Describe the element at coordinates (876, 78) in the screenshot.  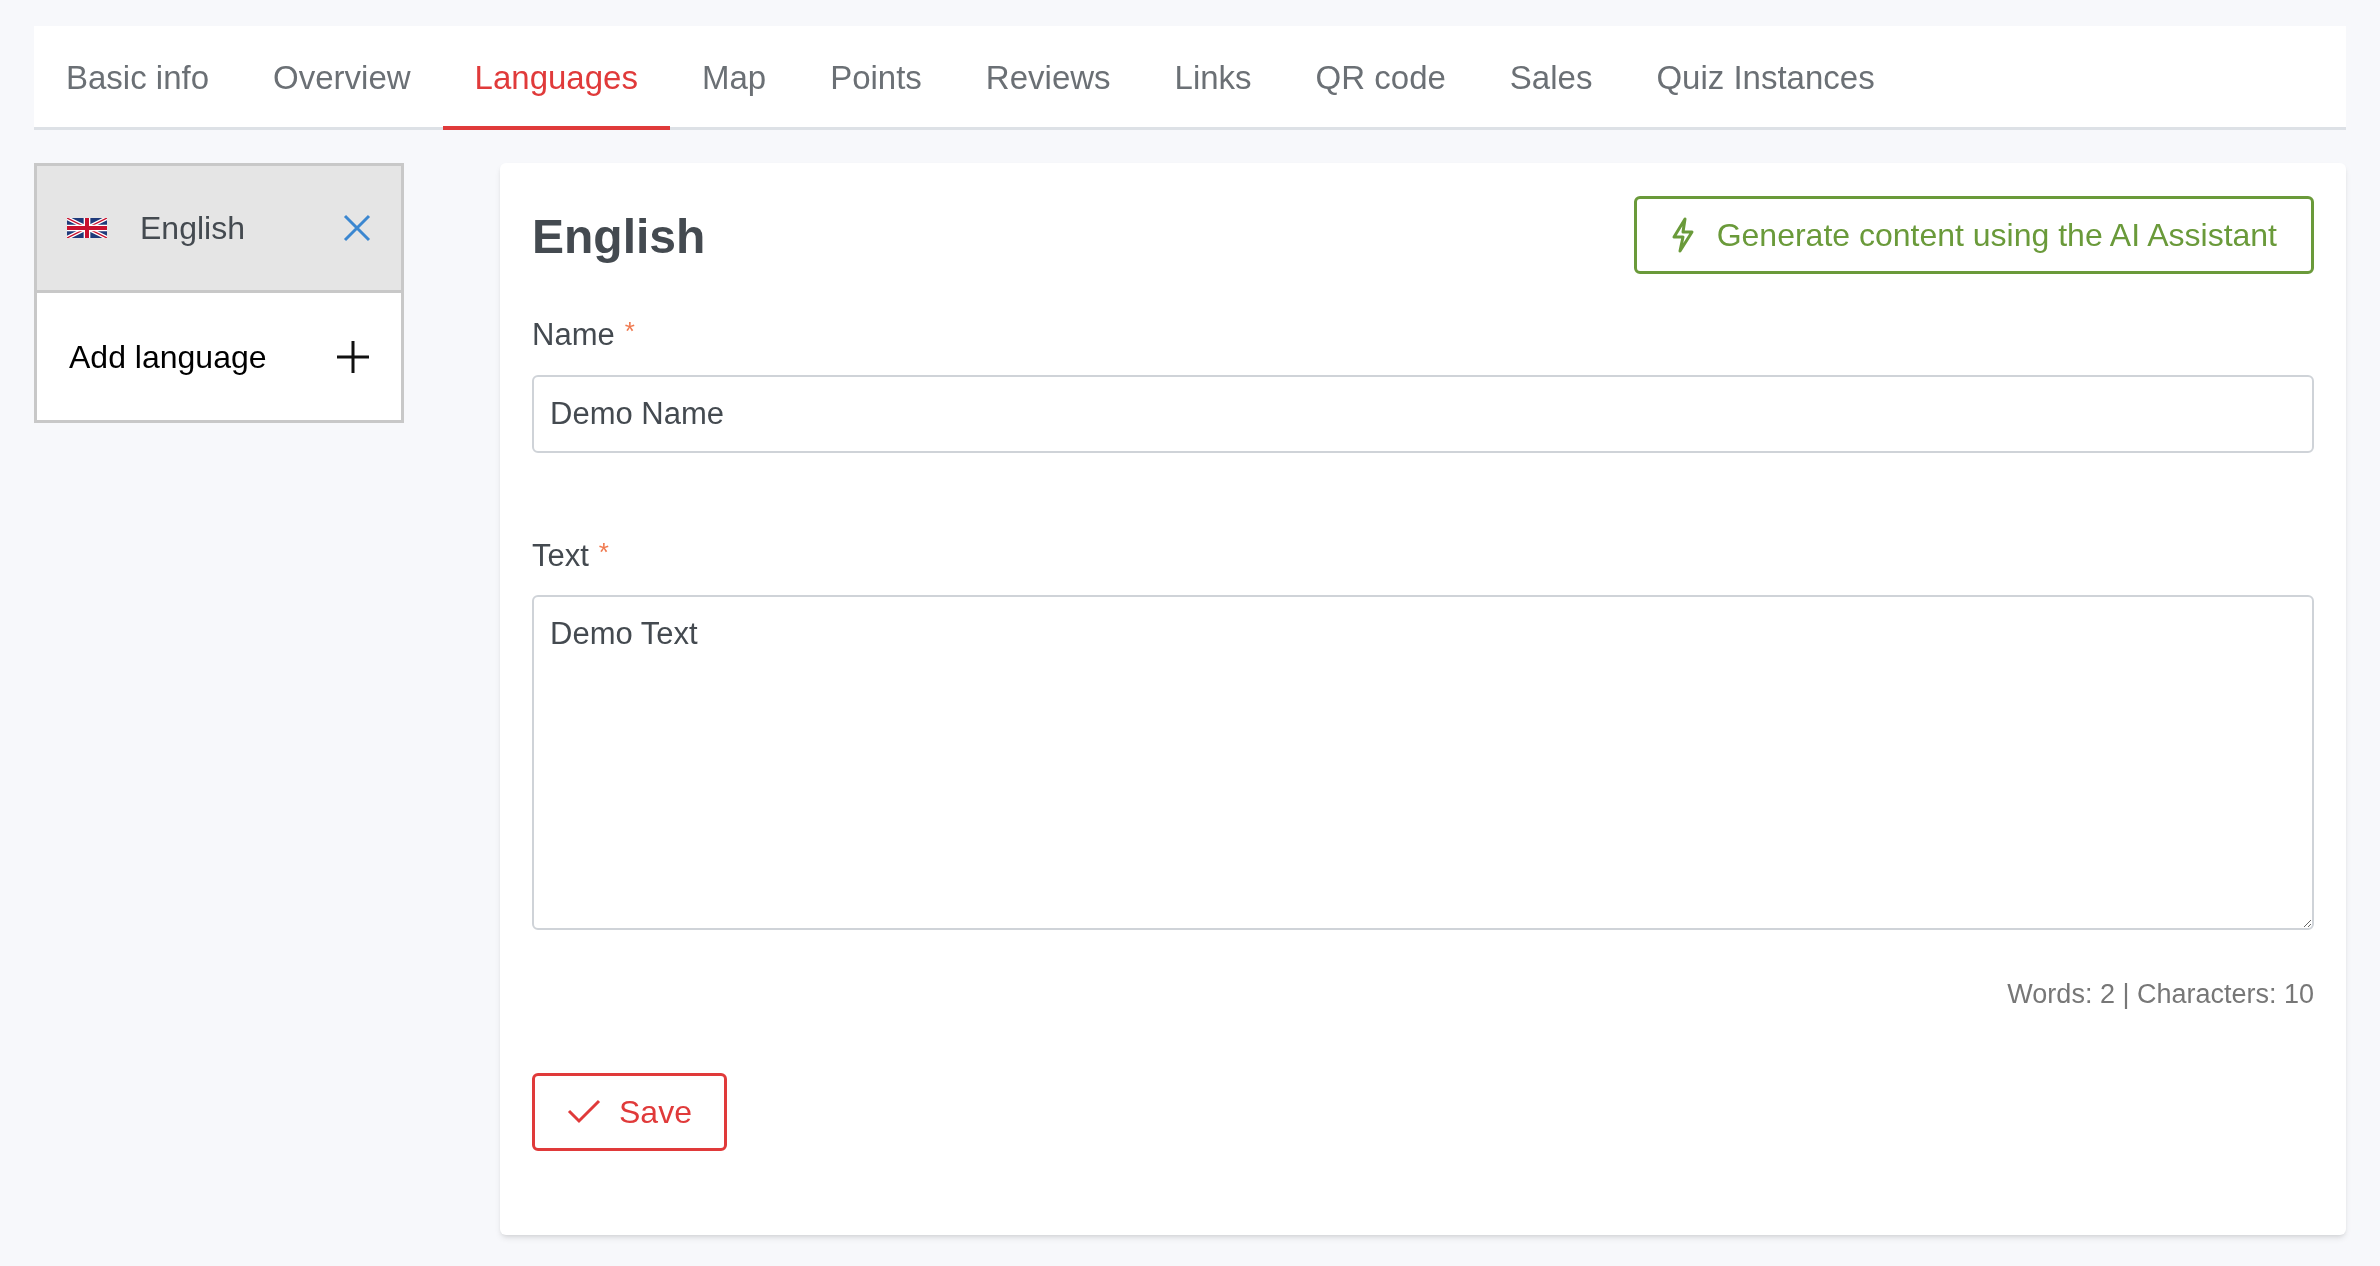
I see `tab: Points` at that location.